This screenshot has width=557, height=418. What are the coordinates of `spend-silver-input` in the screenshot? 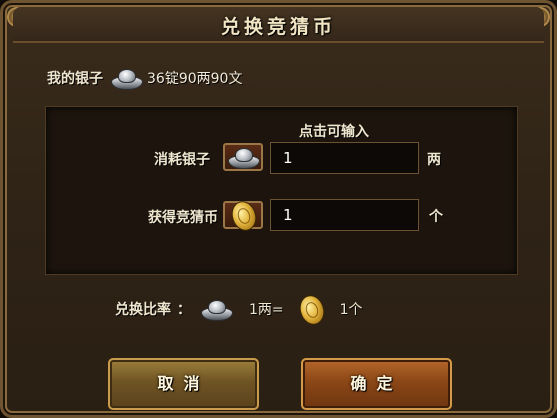 It's located at (344, 158).